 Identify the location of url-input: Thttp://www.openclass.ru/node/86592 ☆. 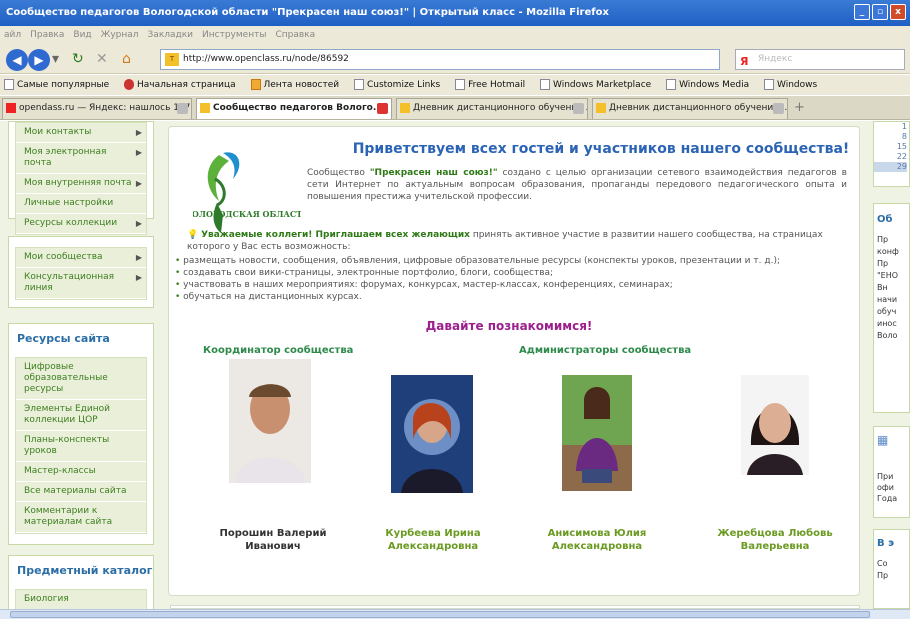
(518, 59).